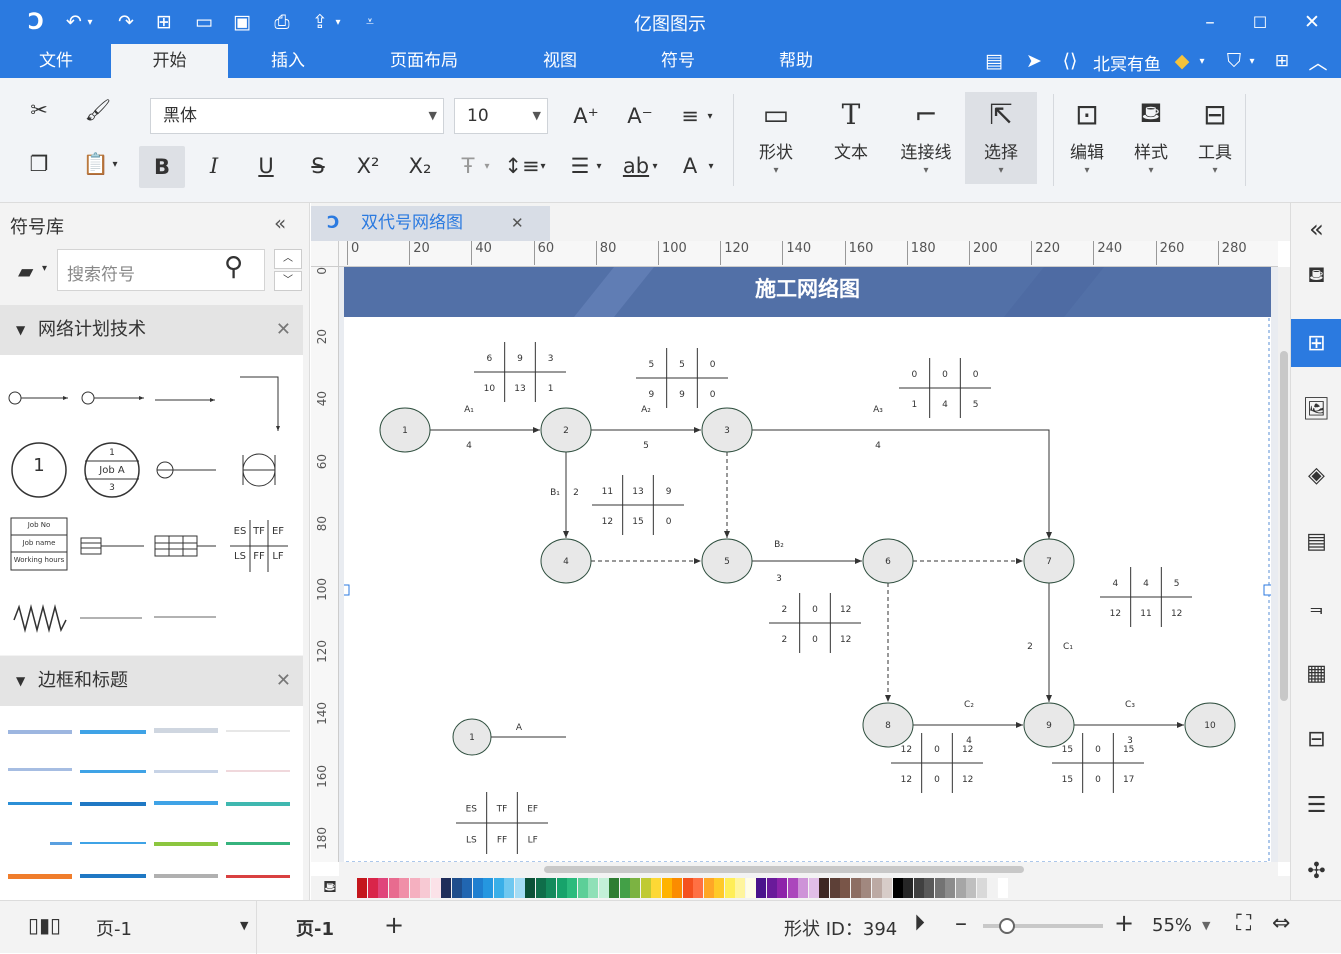  I want to click on redo-icon: ↷, so click(126, 22).